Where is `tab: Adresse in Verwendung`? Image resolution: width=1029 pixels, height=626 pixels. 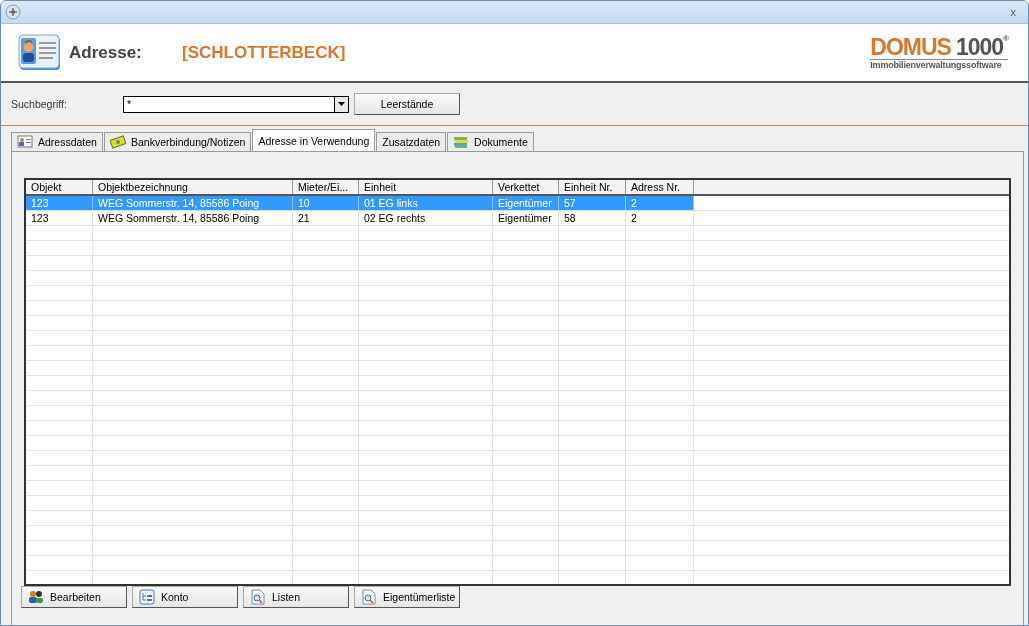
tab: Adresse in Verwendung is located at coordinates (314, 140).